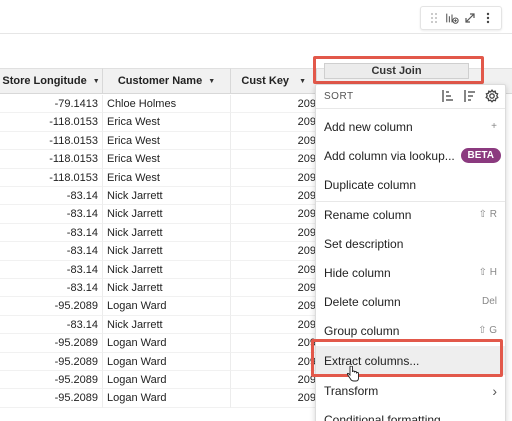 Image resolution: width=512 pixels, height=421 pixels. What do you see at coordinates (357, 272) in the screenshot?
I see `menu-item-label: Hide column` at bounding box center [357, 272].